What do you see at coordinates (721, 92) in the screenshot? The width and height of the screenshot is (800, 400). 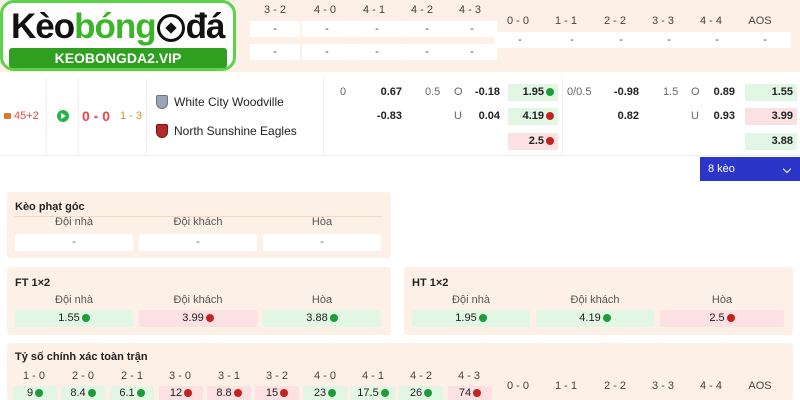 I see `ht-over-odd: 0.89` at bounding box center [721, 92].